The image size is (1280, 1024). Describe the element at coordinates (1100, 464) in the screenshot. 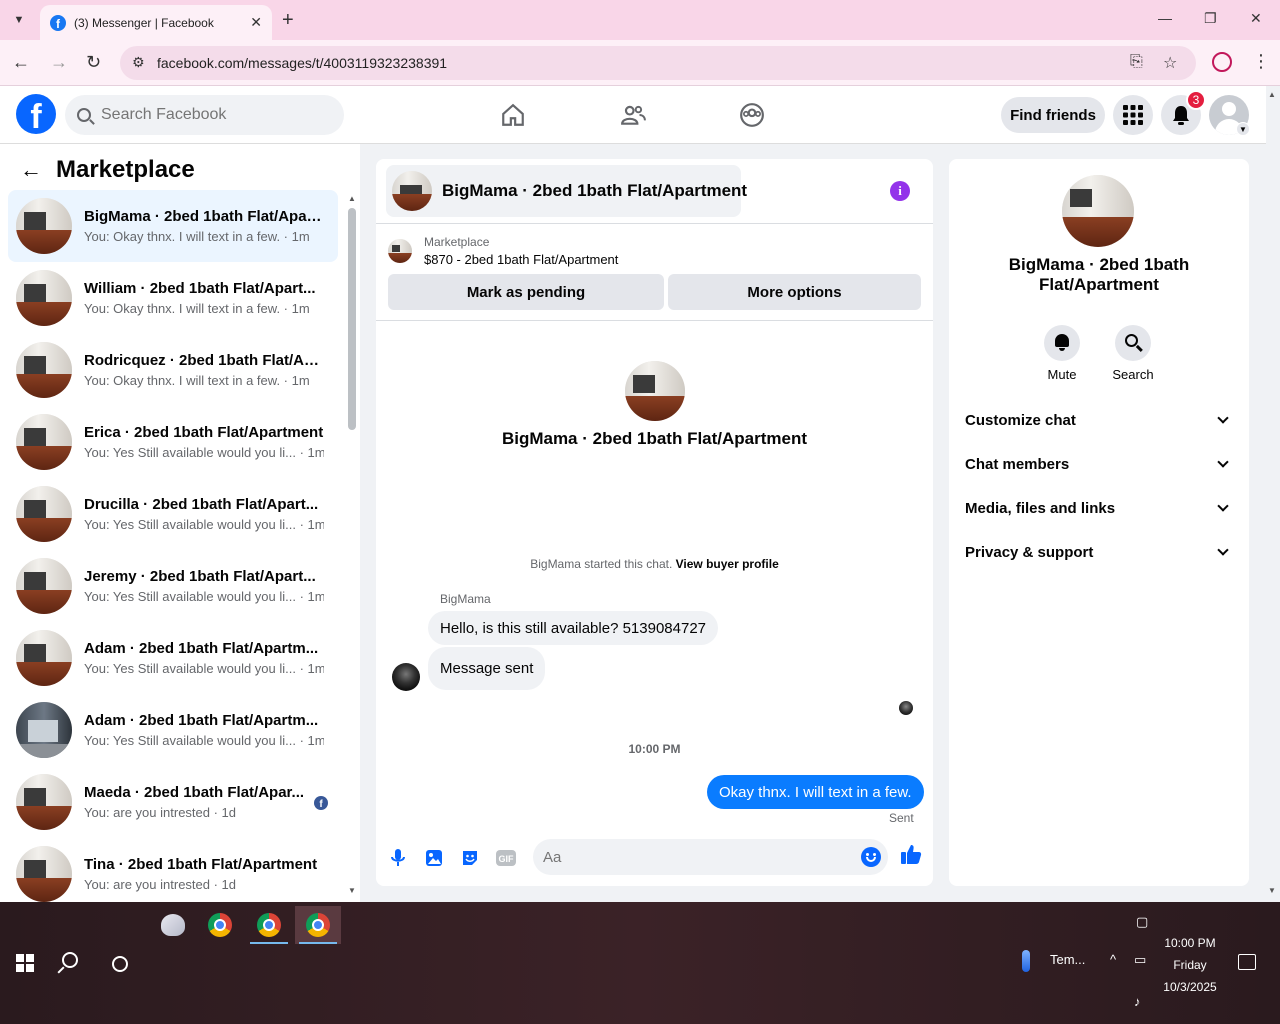

I see `chat-members-section: Chat members` at that location.